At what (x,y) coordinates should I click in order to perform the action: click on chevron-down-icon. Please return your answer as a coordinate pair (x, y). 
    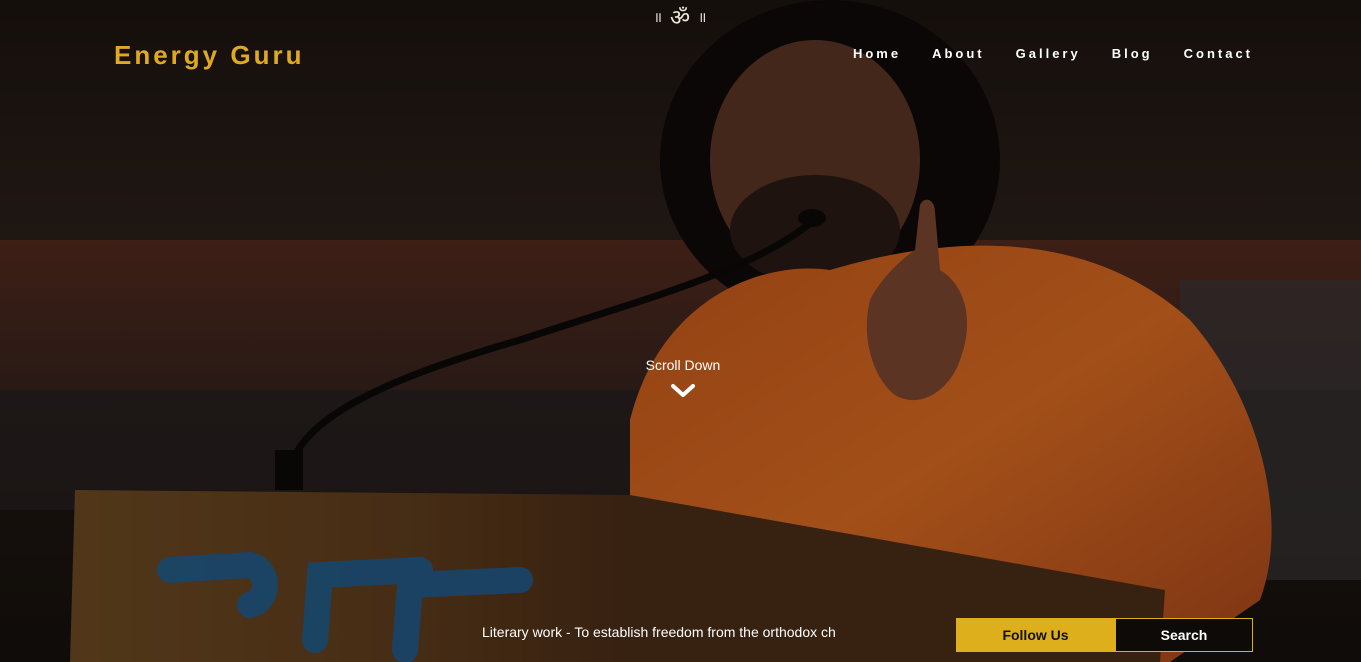
    Looking at the image, I should click on (683, 390).